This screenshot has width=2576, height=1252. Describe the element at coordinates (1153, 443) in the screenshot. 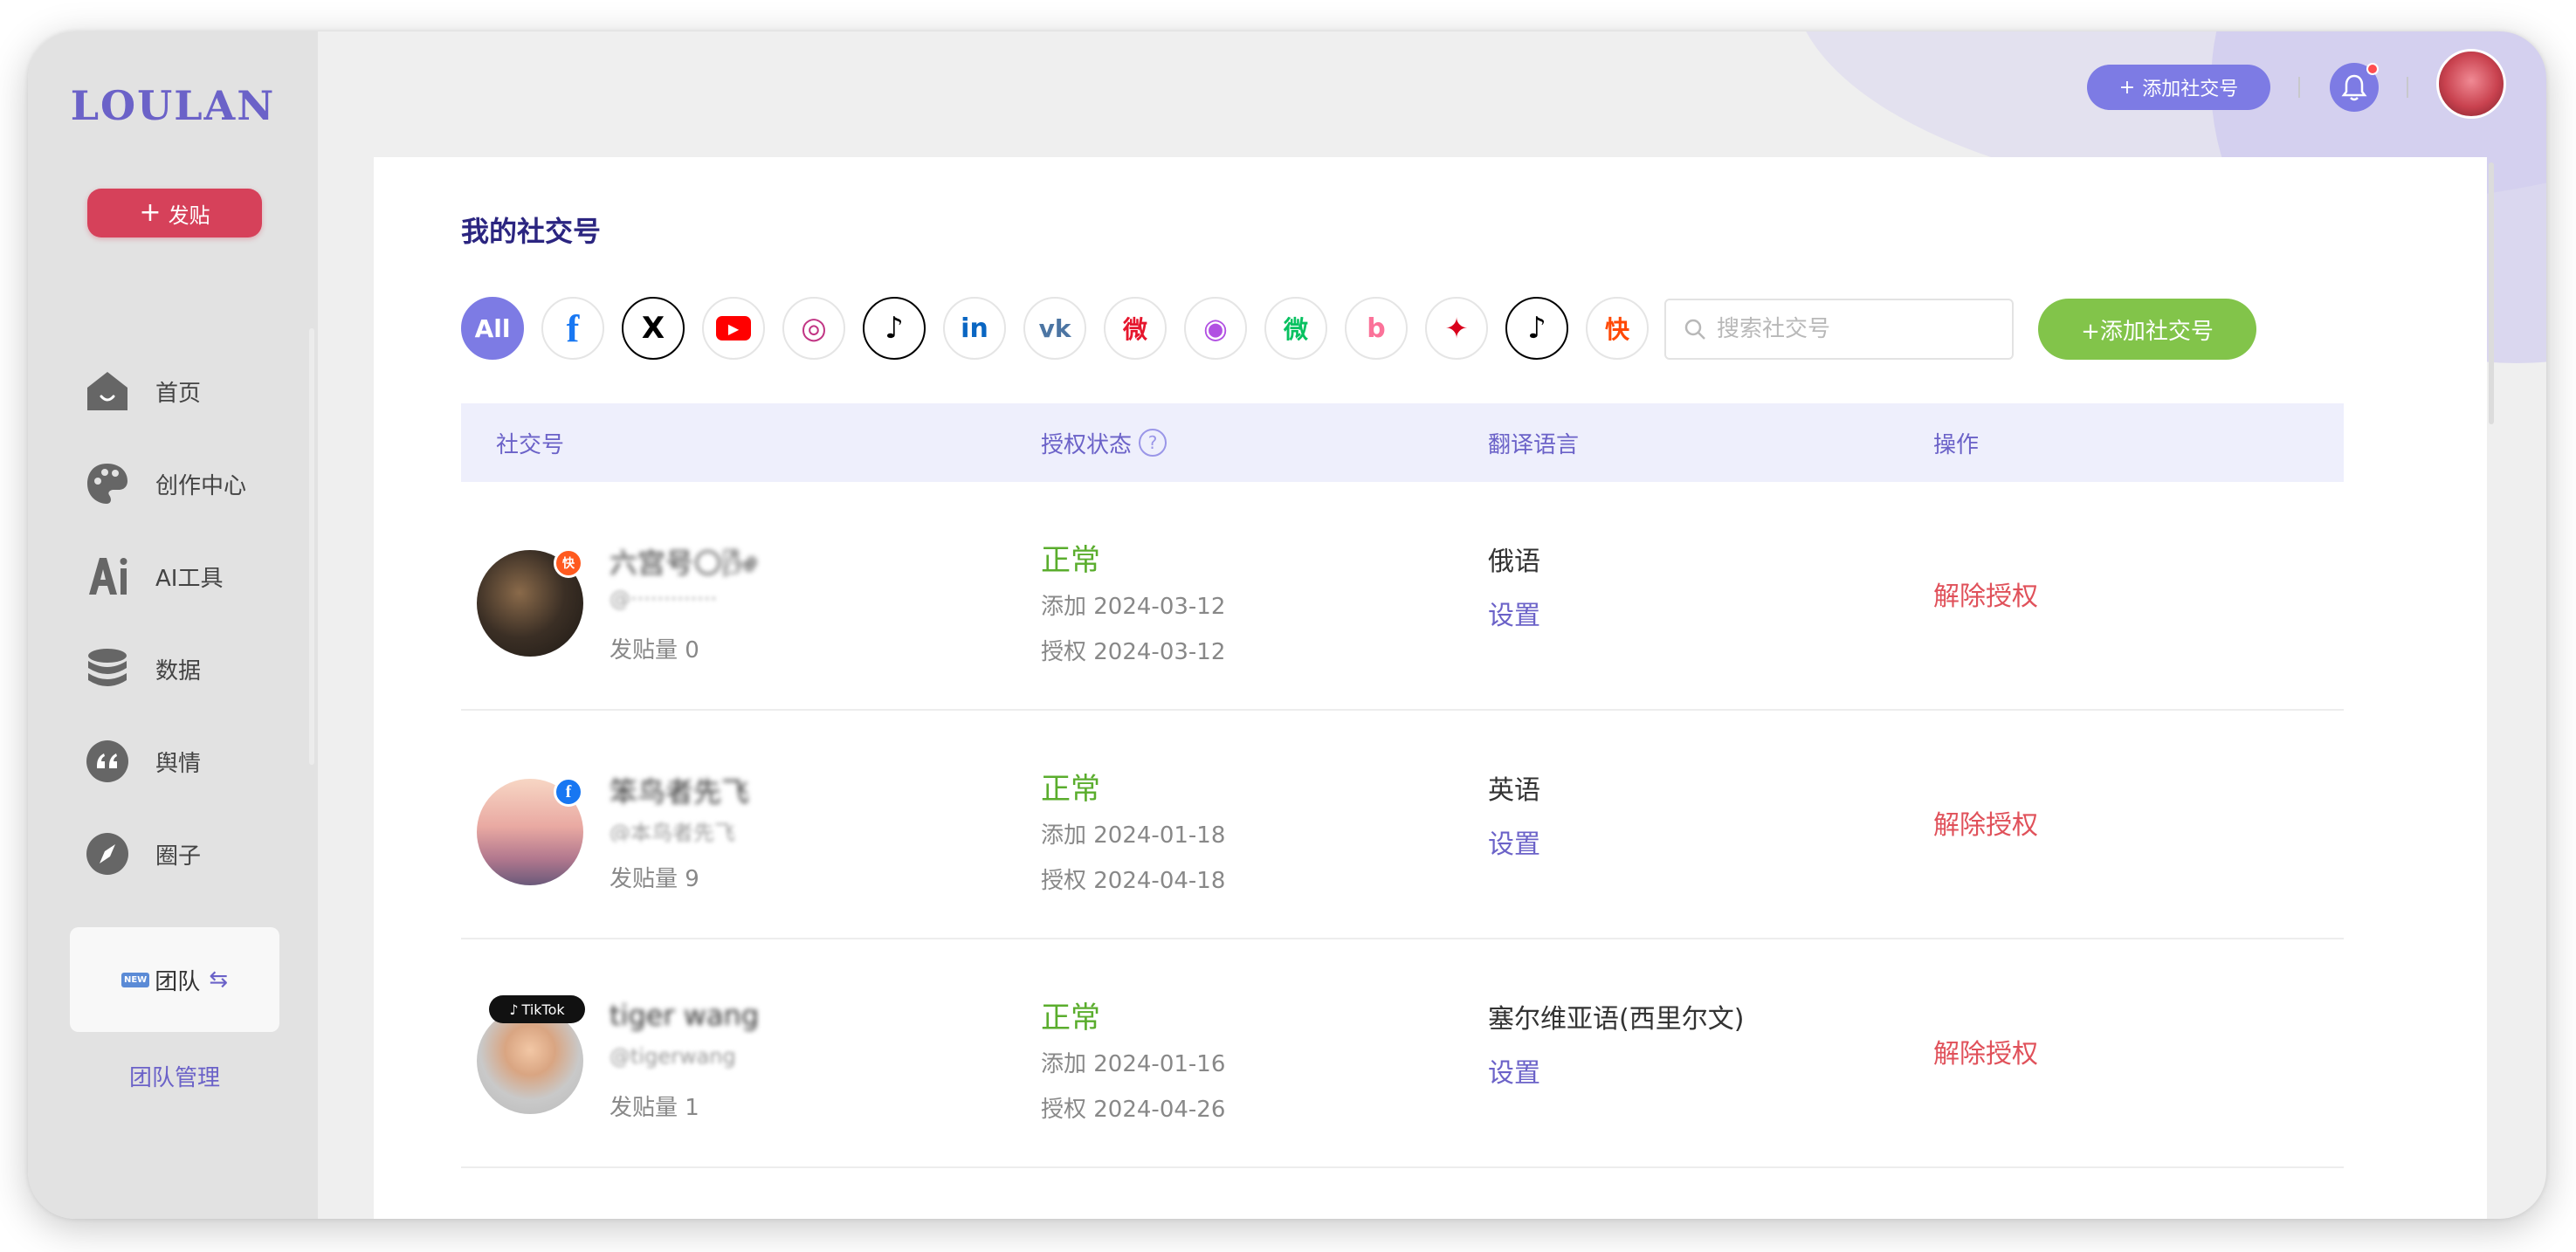

I see `help-icon: ?` at that location.